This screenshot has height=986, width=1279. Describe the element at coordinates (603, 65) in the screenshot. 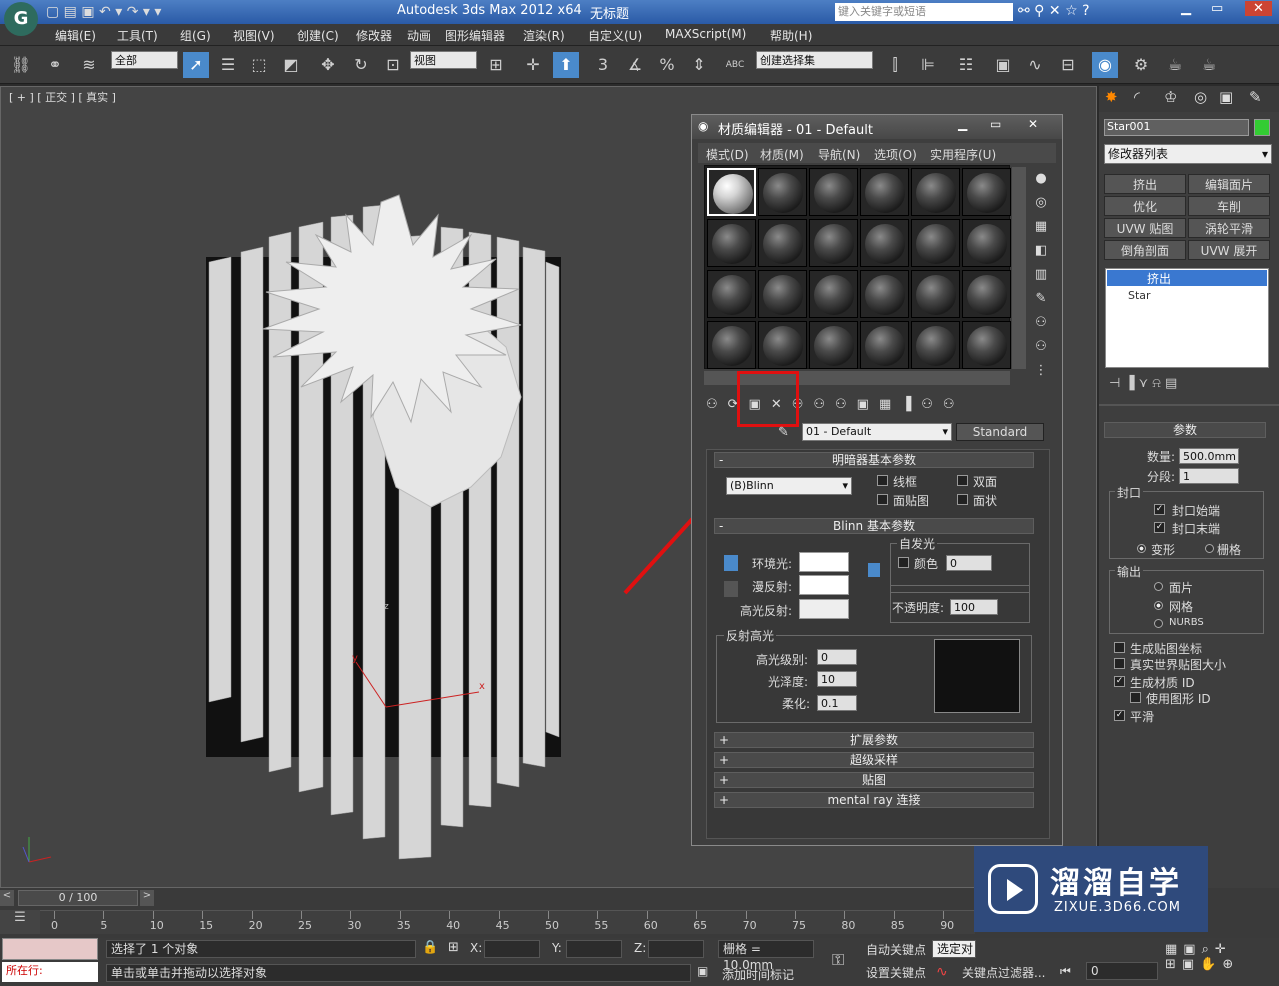

I see `snap-toggle-icon: 3` at that location.